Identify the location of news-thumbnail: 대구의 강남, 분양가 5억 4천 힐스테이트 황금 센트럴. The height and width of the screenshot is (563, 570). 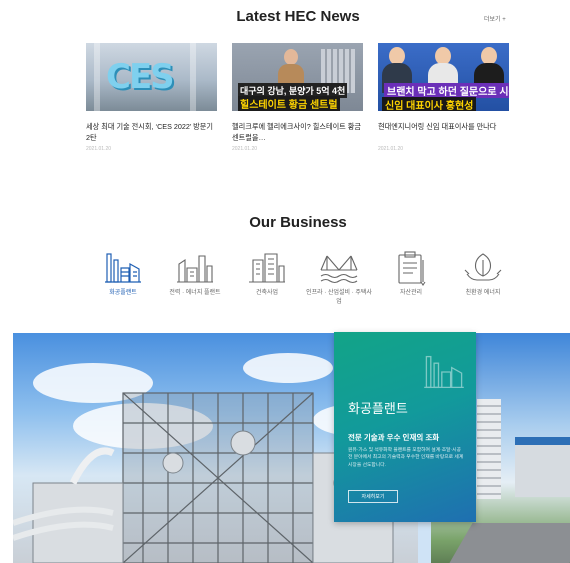
(297, 77).